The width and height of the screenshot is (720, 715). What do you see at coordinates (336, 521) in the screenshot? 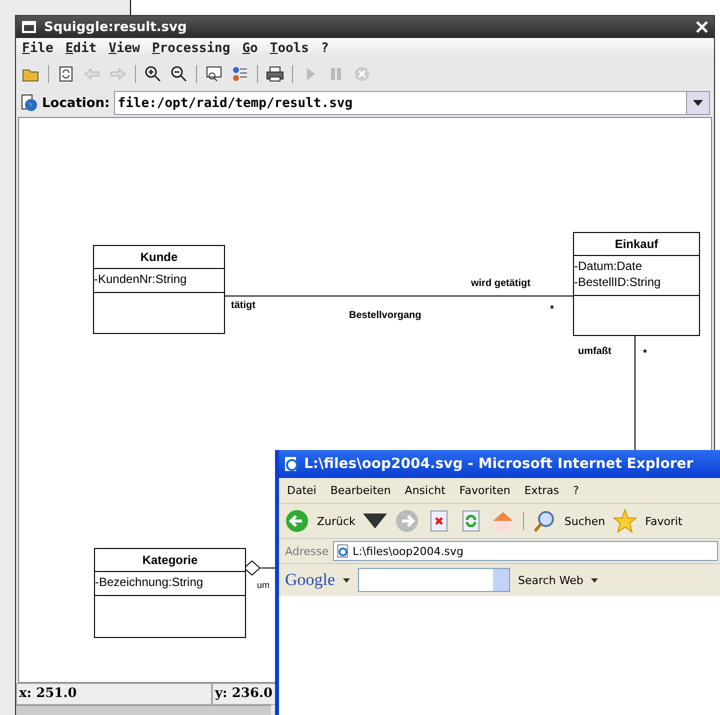
I see `back-button: Zurück` at bounding box center [336, 521].